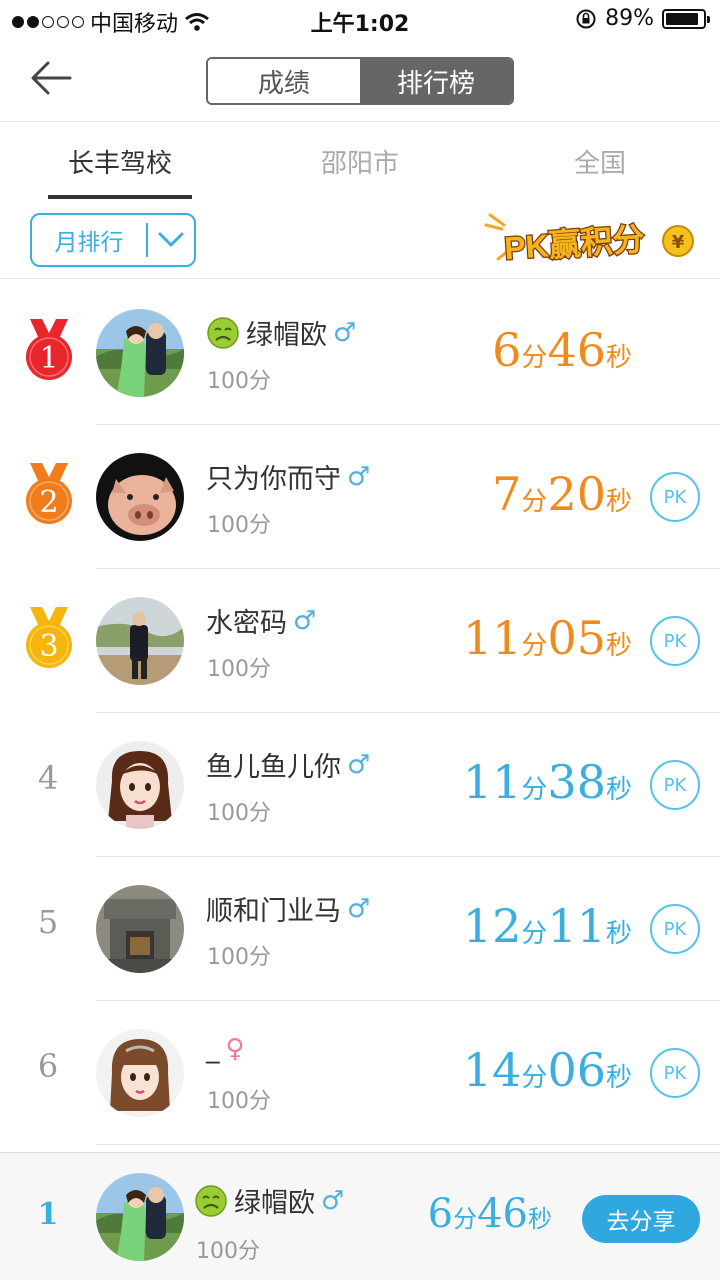 The width and height of the screenshot is (720, 1280). I want to click on completion-time: 12分11秒, so click(547, 926).